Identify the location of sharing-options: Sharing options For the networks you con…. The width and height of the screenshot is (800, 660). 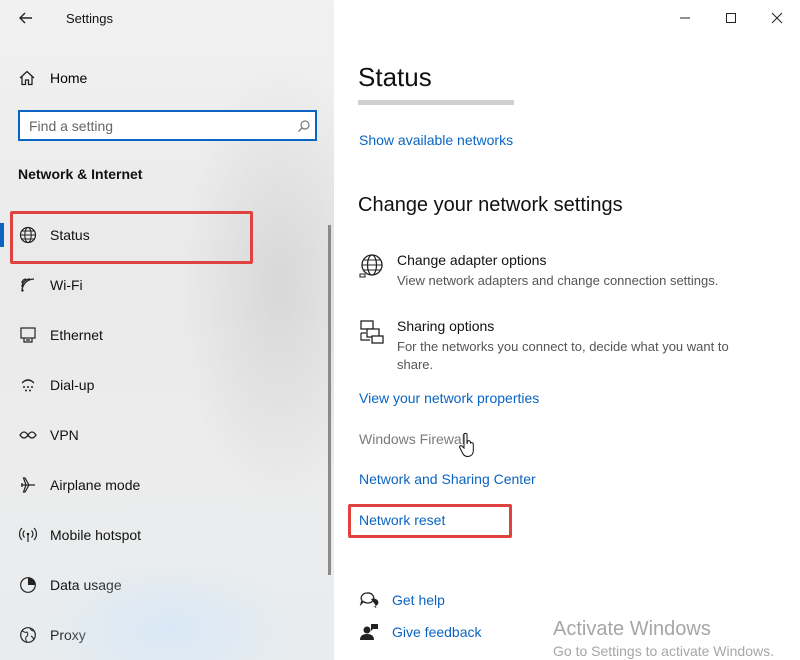
(568, 346).